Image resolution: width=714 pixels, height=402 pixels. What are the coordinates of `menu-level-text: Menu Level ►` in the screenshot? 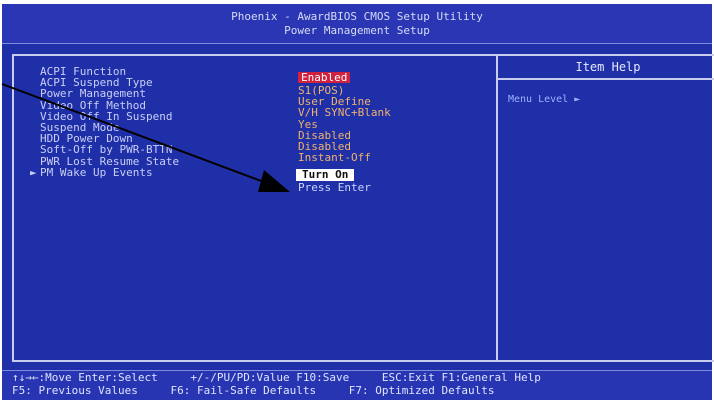 It's located at (544, 99).